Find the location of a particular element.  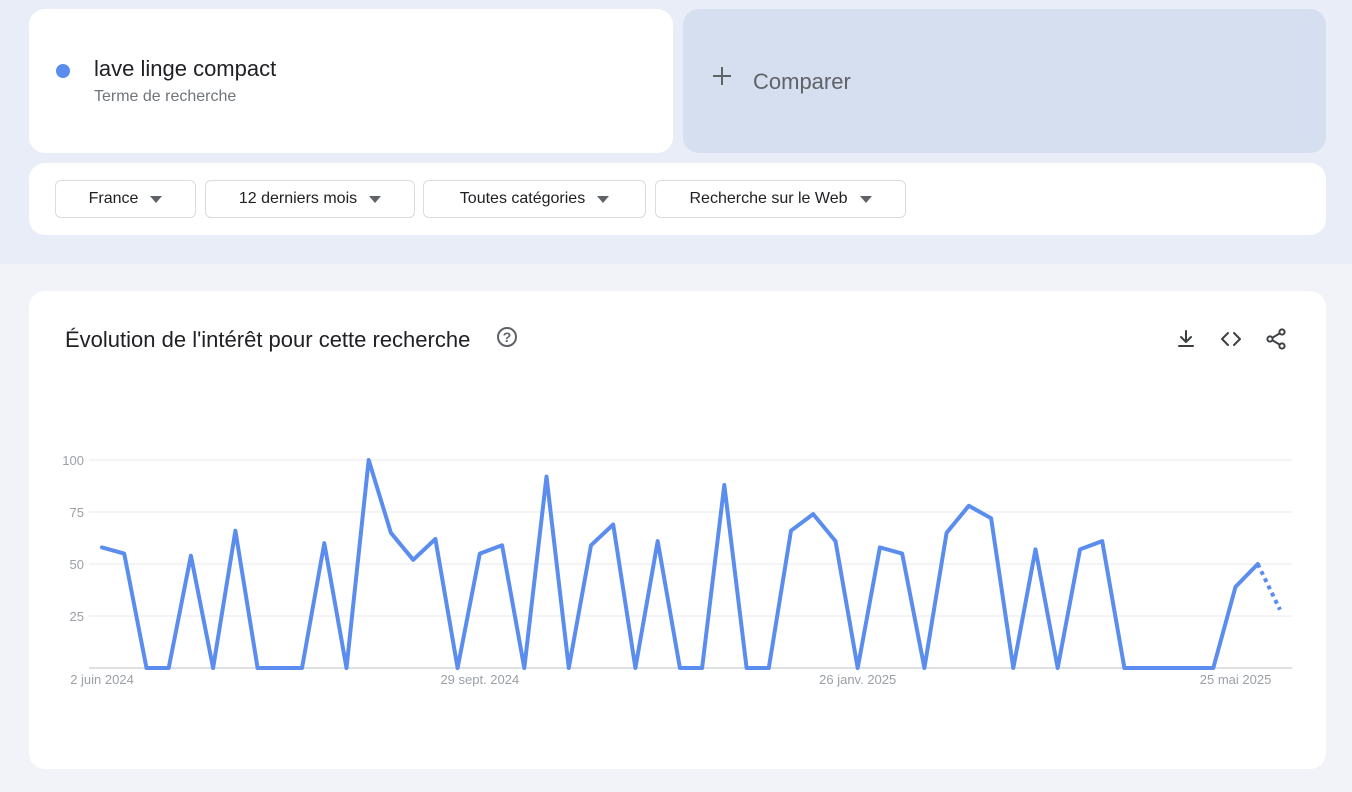

y-tick-label: 25 is located at coordinates (77, 616).